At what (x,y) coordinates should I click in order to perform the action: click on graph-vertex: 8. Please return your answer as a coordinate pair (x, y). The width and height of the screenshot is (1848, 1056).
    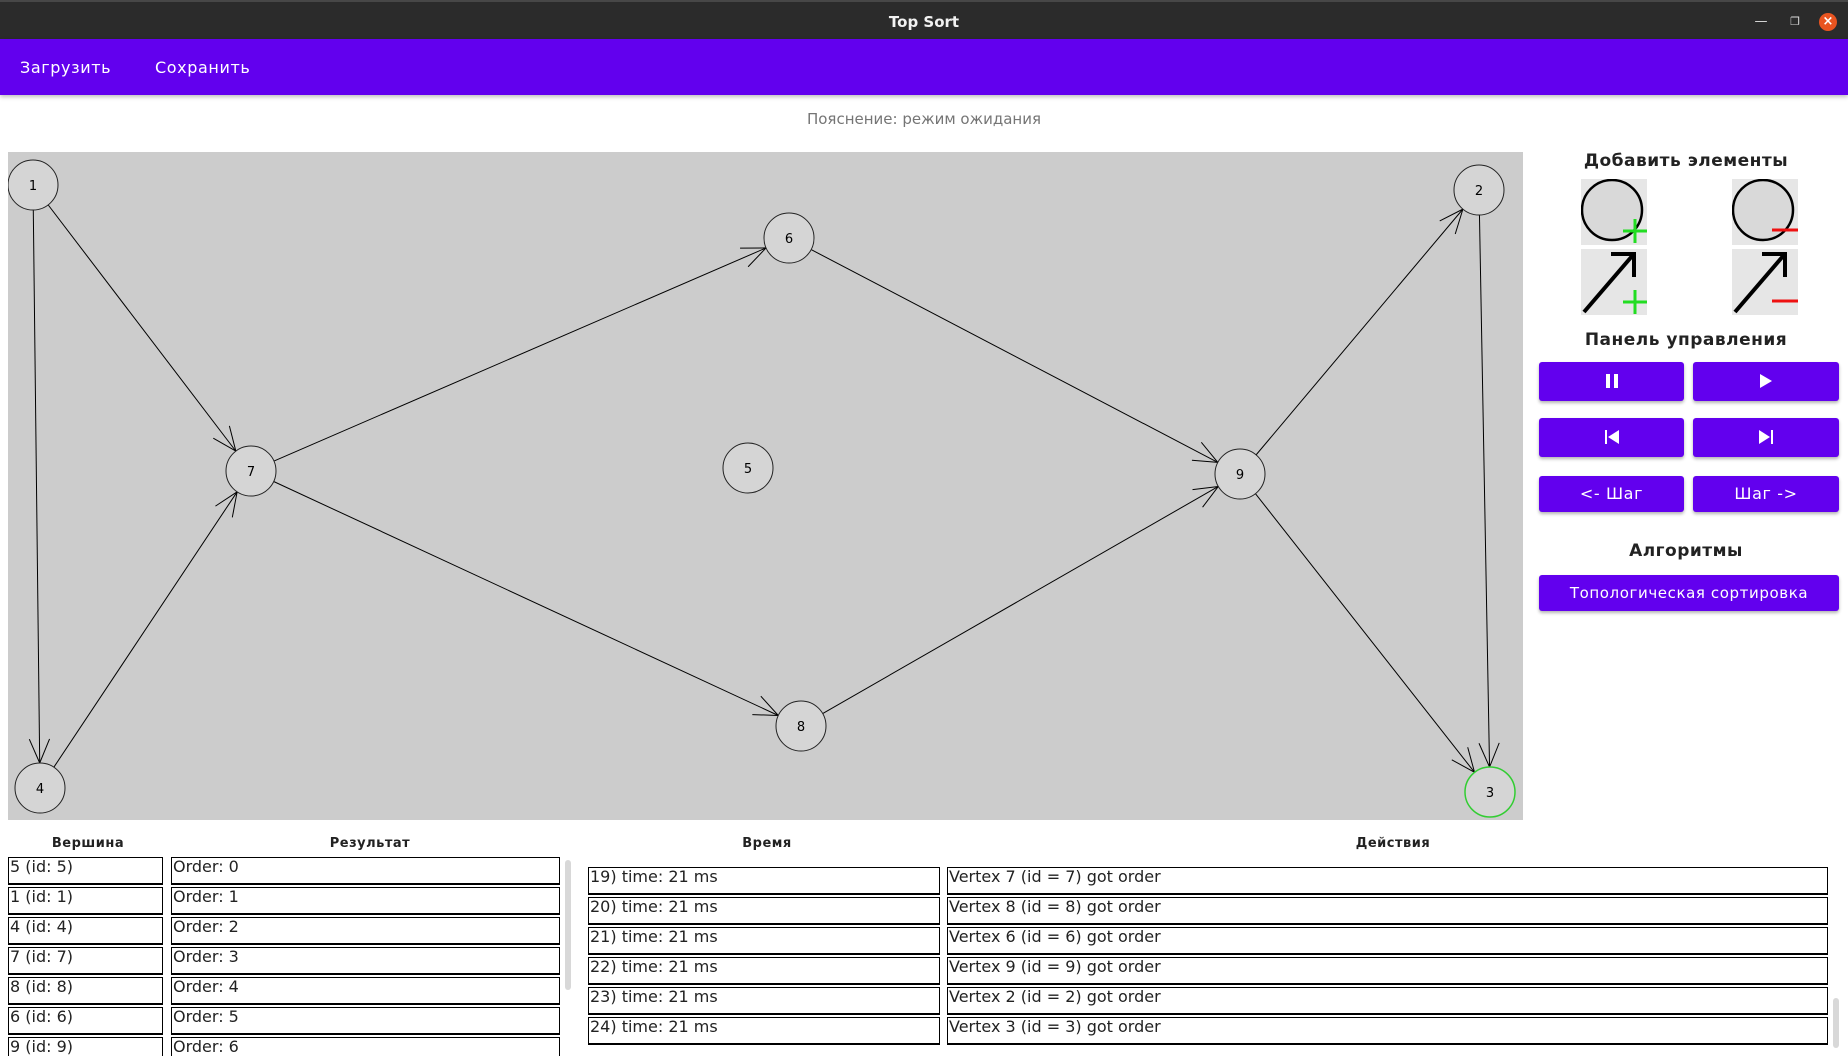
    Looking at the image, I should click on (801, 726).